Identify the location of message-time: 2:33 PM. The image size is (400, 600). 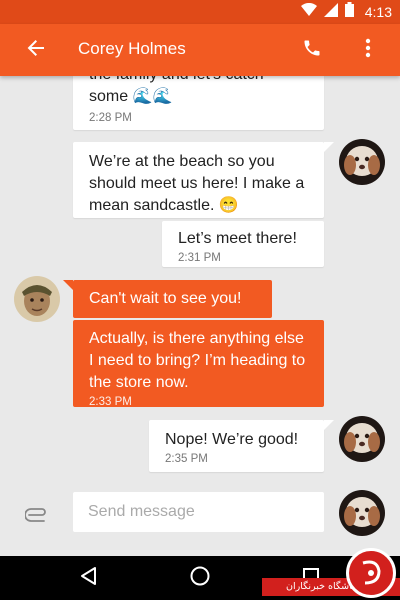
(110, 402).